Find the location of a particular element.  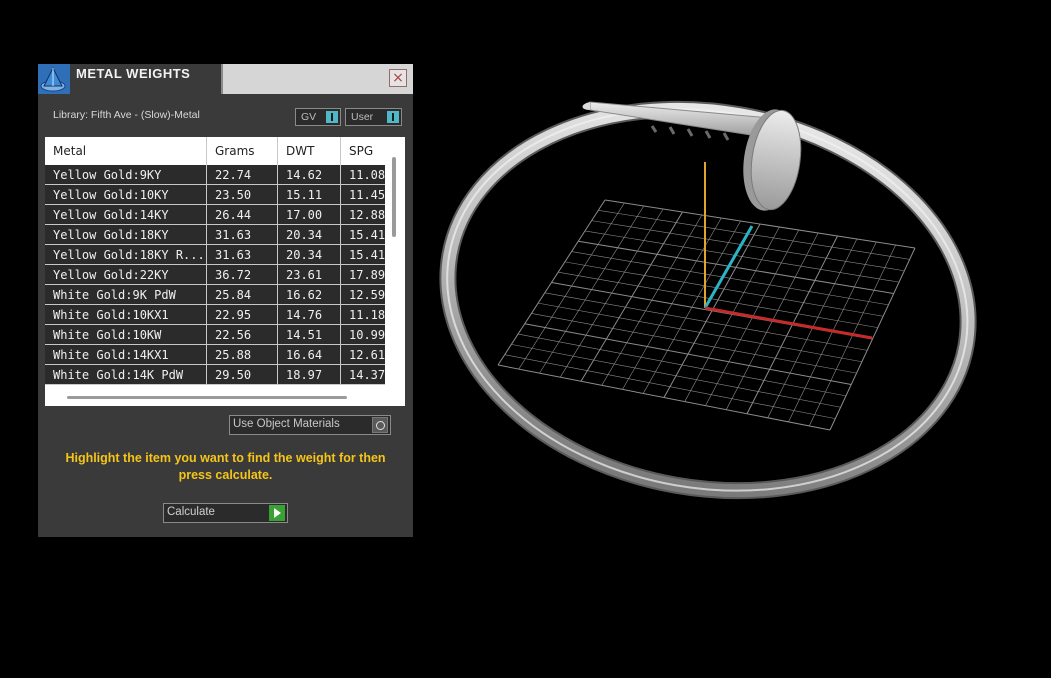

cell-grams: 25.88 is located at coordinates (242, 355).